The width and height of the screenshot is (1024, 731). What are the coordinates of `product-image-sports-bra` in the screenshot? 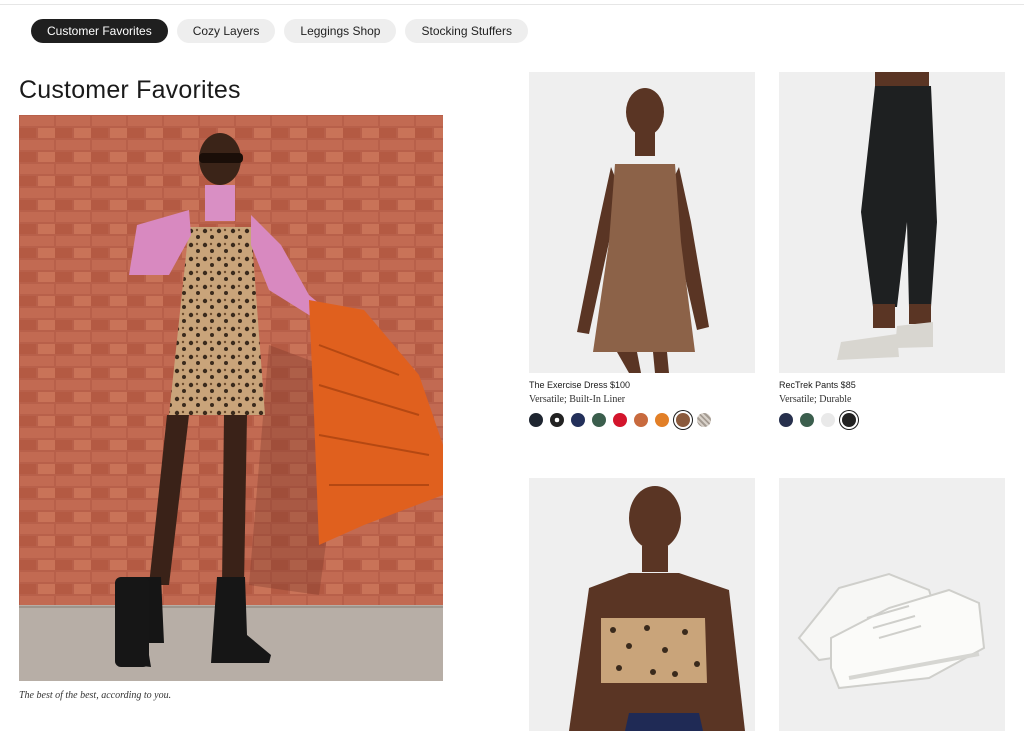 It's located at (642, 604).